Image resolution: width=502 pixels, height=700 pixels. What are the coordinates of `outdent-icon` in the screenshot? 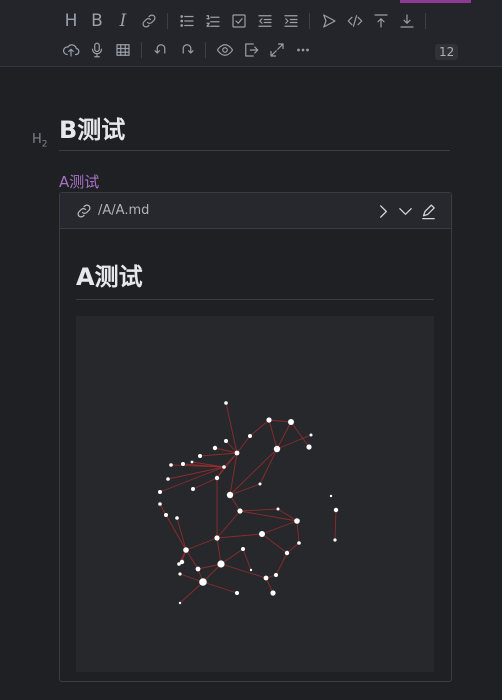 It's located at (265, 21).